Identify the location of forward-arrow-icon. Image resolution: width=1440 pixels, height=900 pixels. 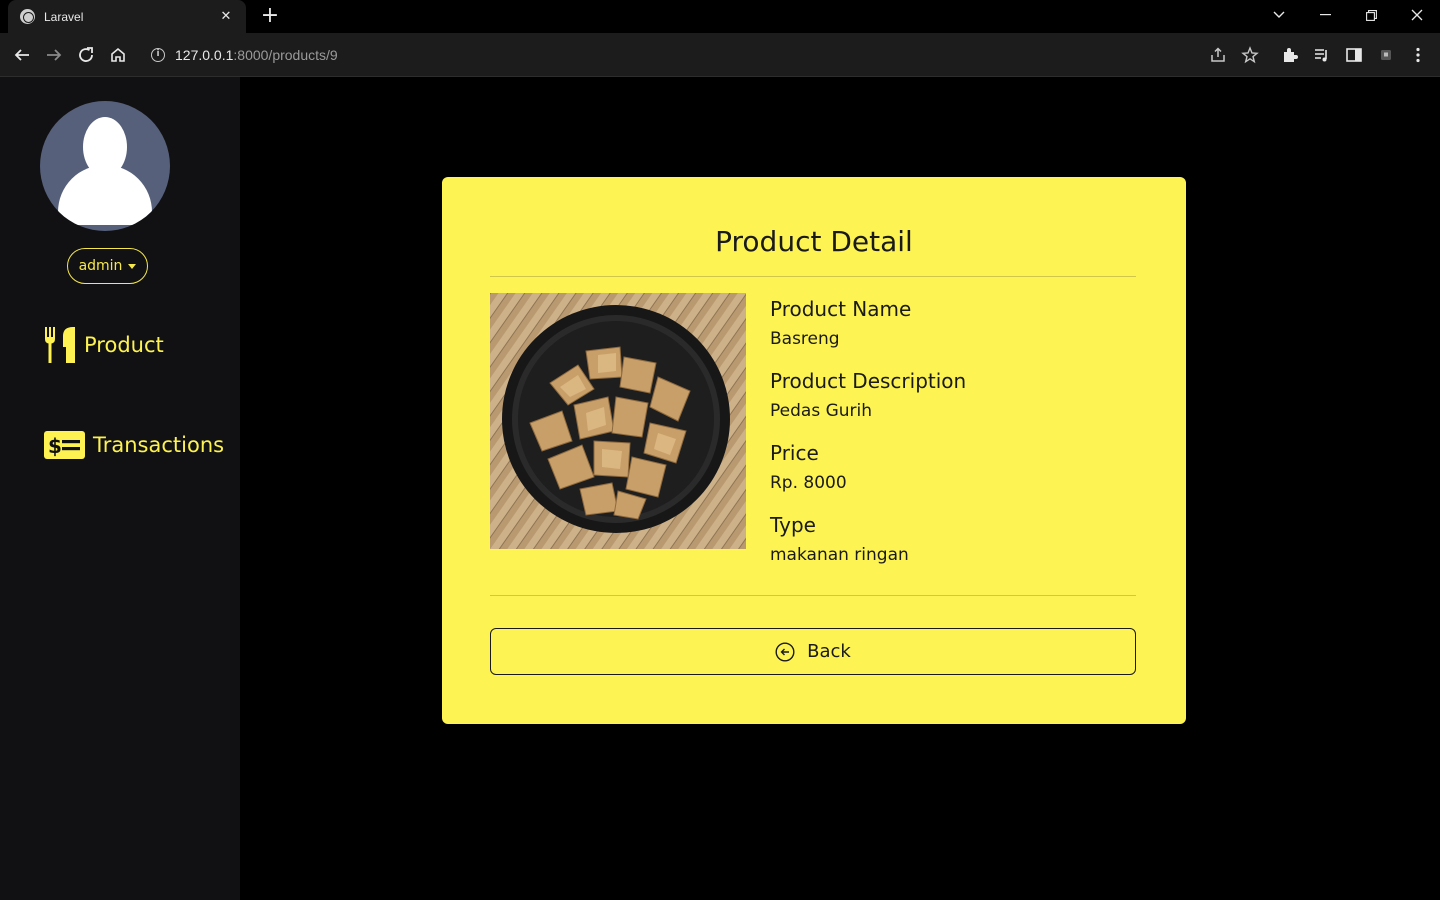
(54, 55).